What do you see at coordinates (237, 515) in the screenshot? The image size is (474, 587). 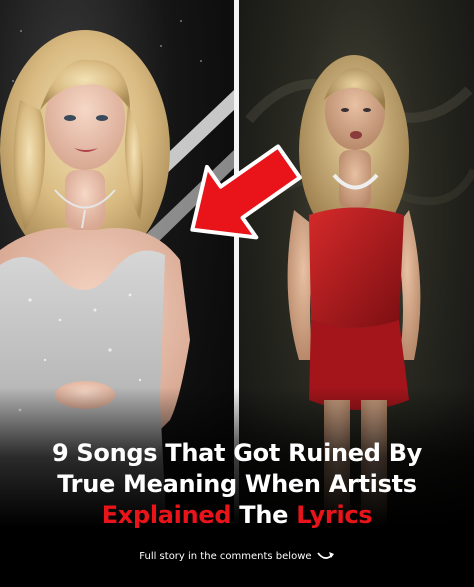 I see `headline-line-3: Explained The Lyrics` at bounding box center [237, 515].